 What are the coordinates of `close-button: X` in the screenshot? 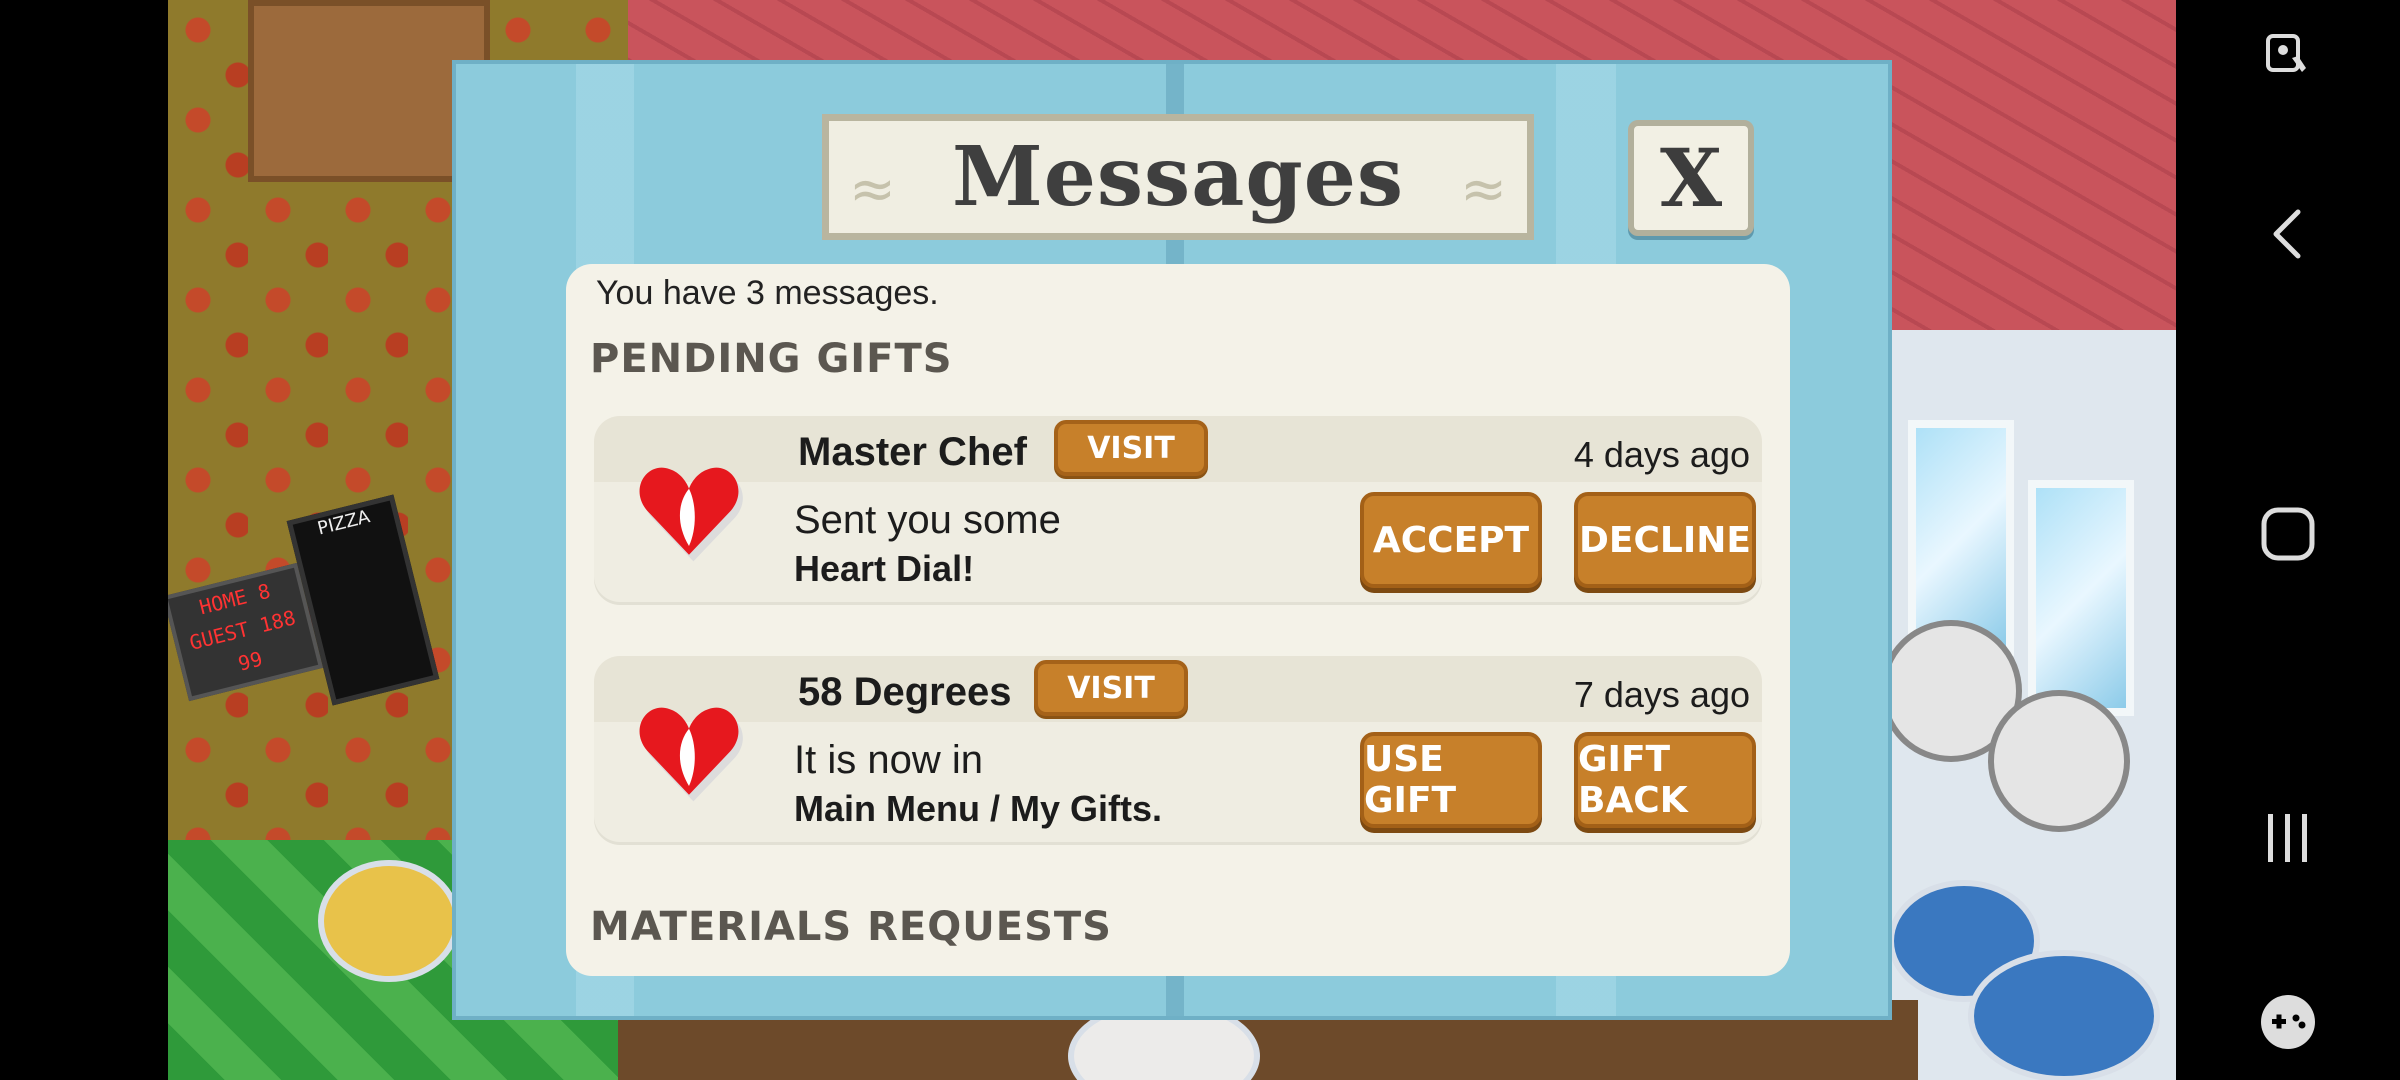 It's located at (1691, 178).